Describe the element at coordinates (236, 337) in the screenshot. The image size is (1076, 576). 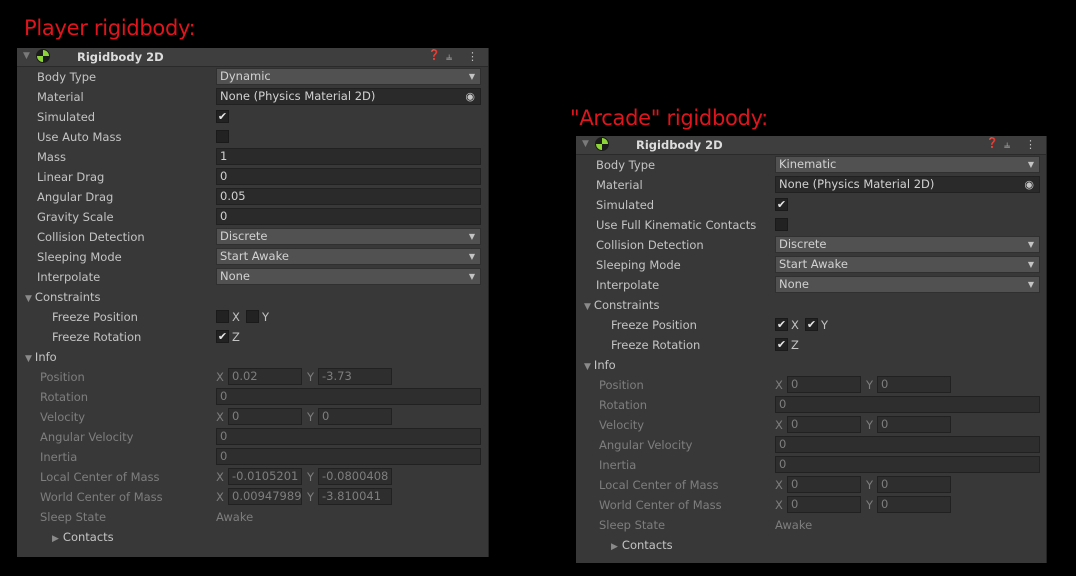
I see `freeze-rotation-z-label: Z` at that location.